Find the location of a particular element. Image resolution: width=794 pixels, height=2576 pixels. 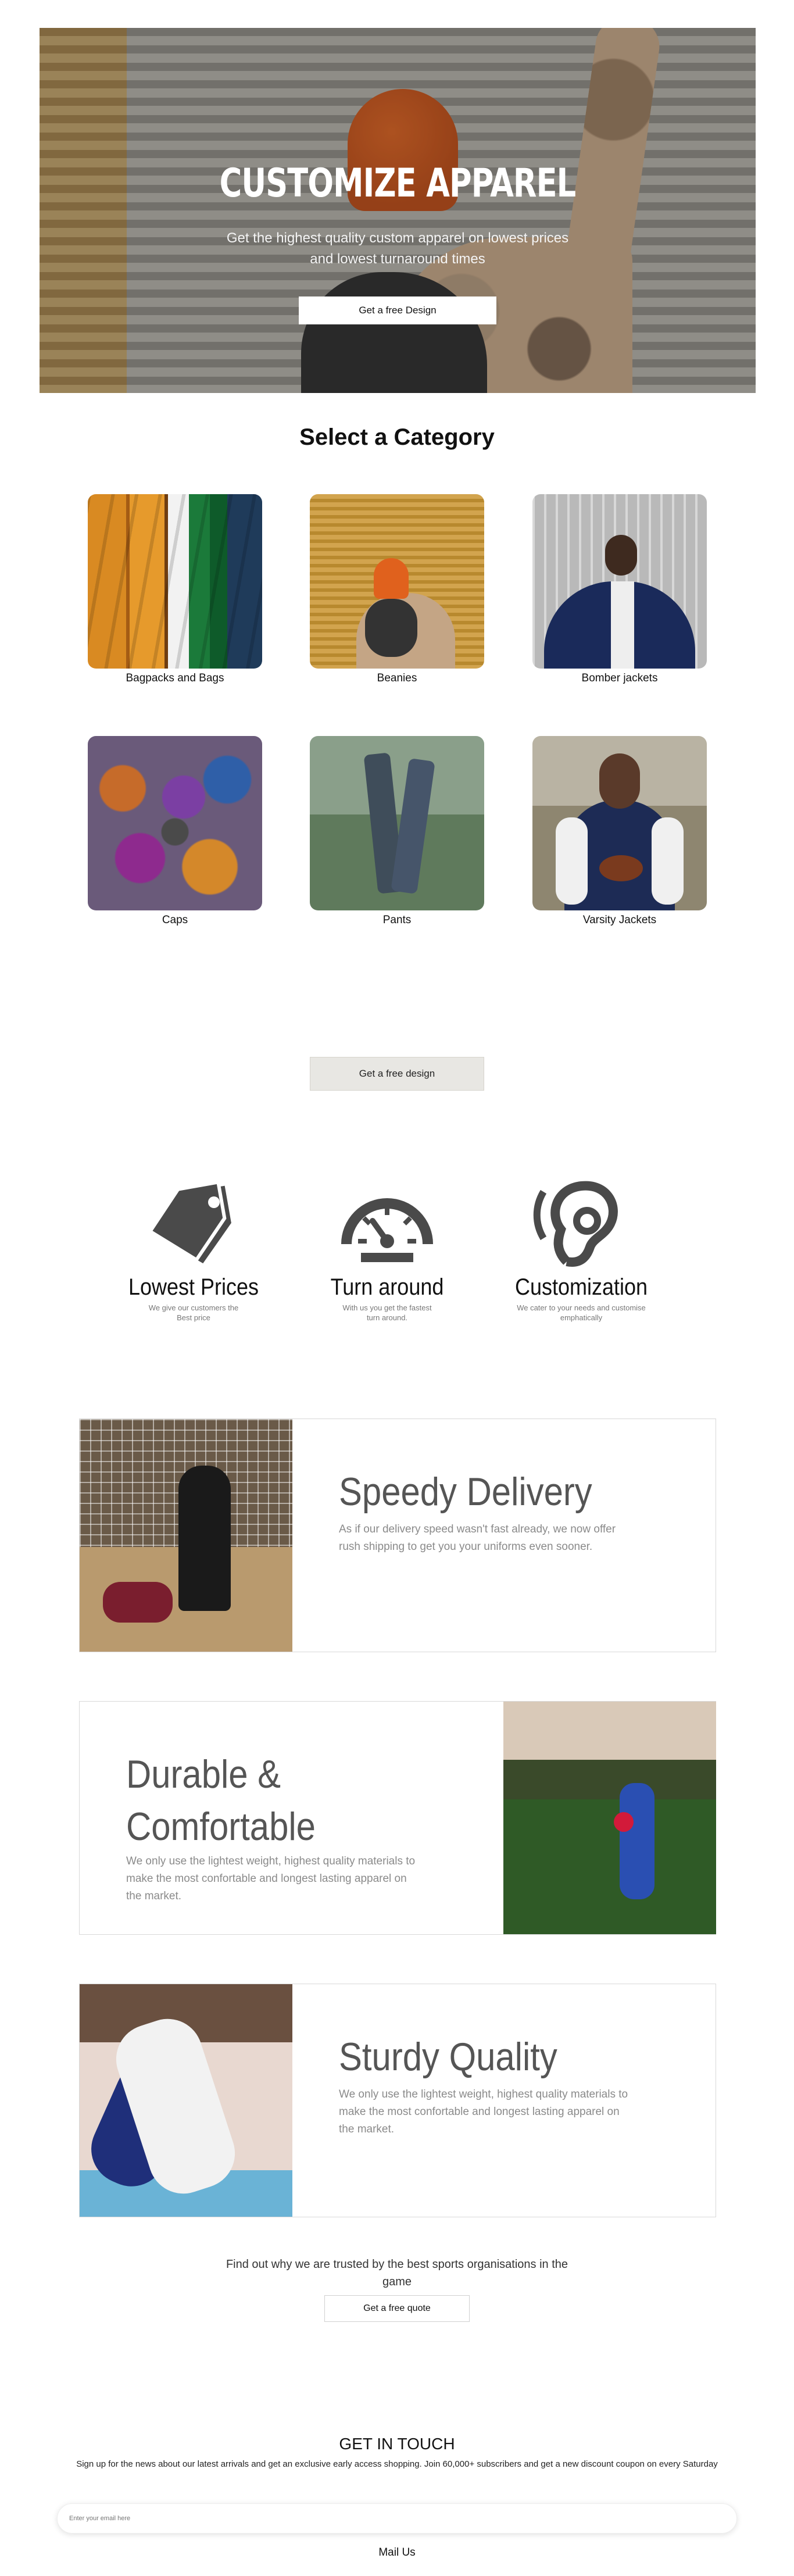

category-label: Pants is located at coordinates (397, 920).